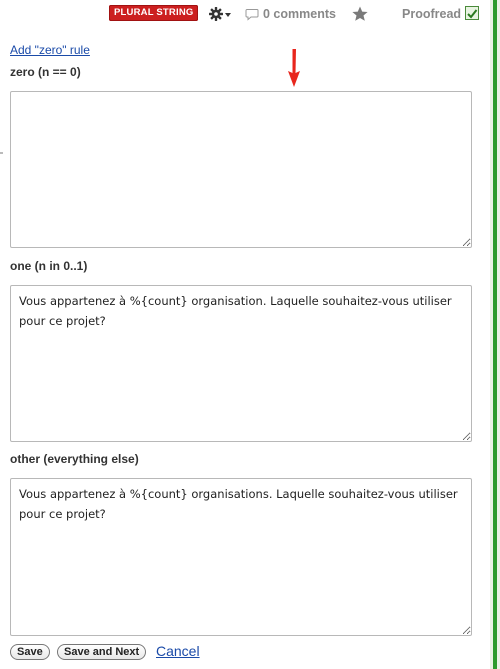  I want to click on one-rule-label: one (n in 0..1), so click(49, 266).